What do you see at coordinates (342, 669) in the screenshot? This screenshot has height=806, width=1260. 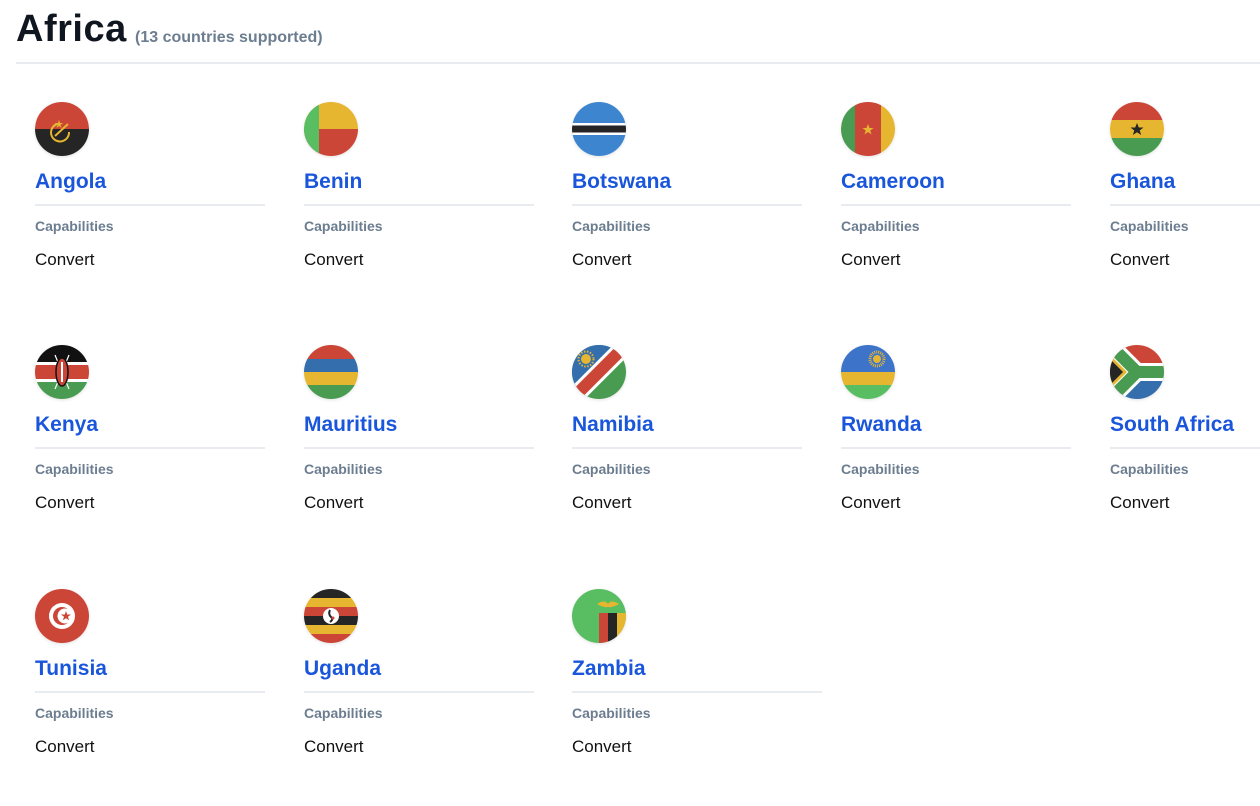 I see `country-link-uganda: Uganda` at bounding box center [342, 669].